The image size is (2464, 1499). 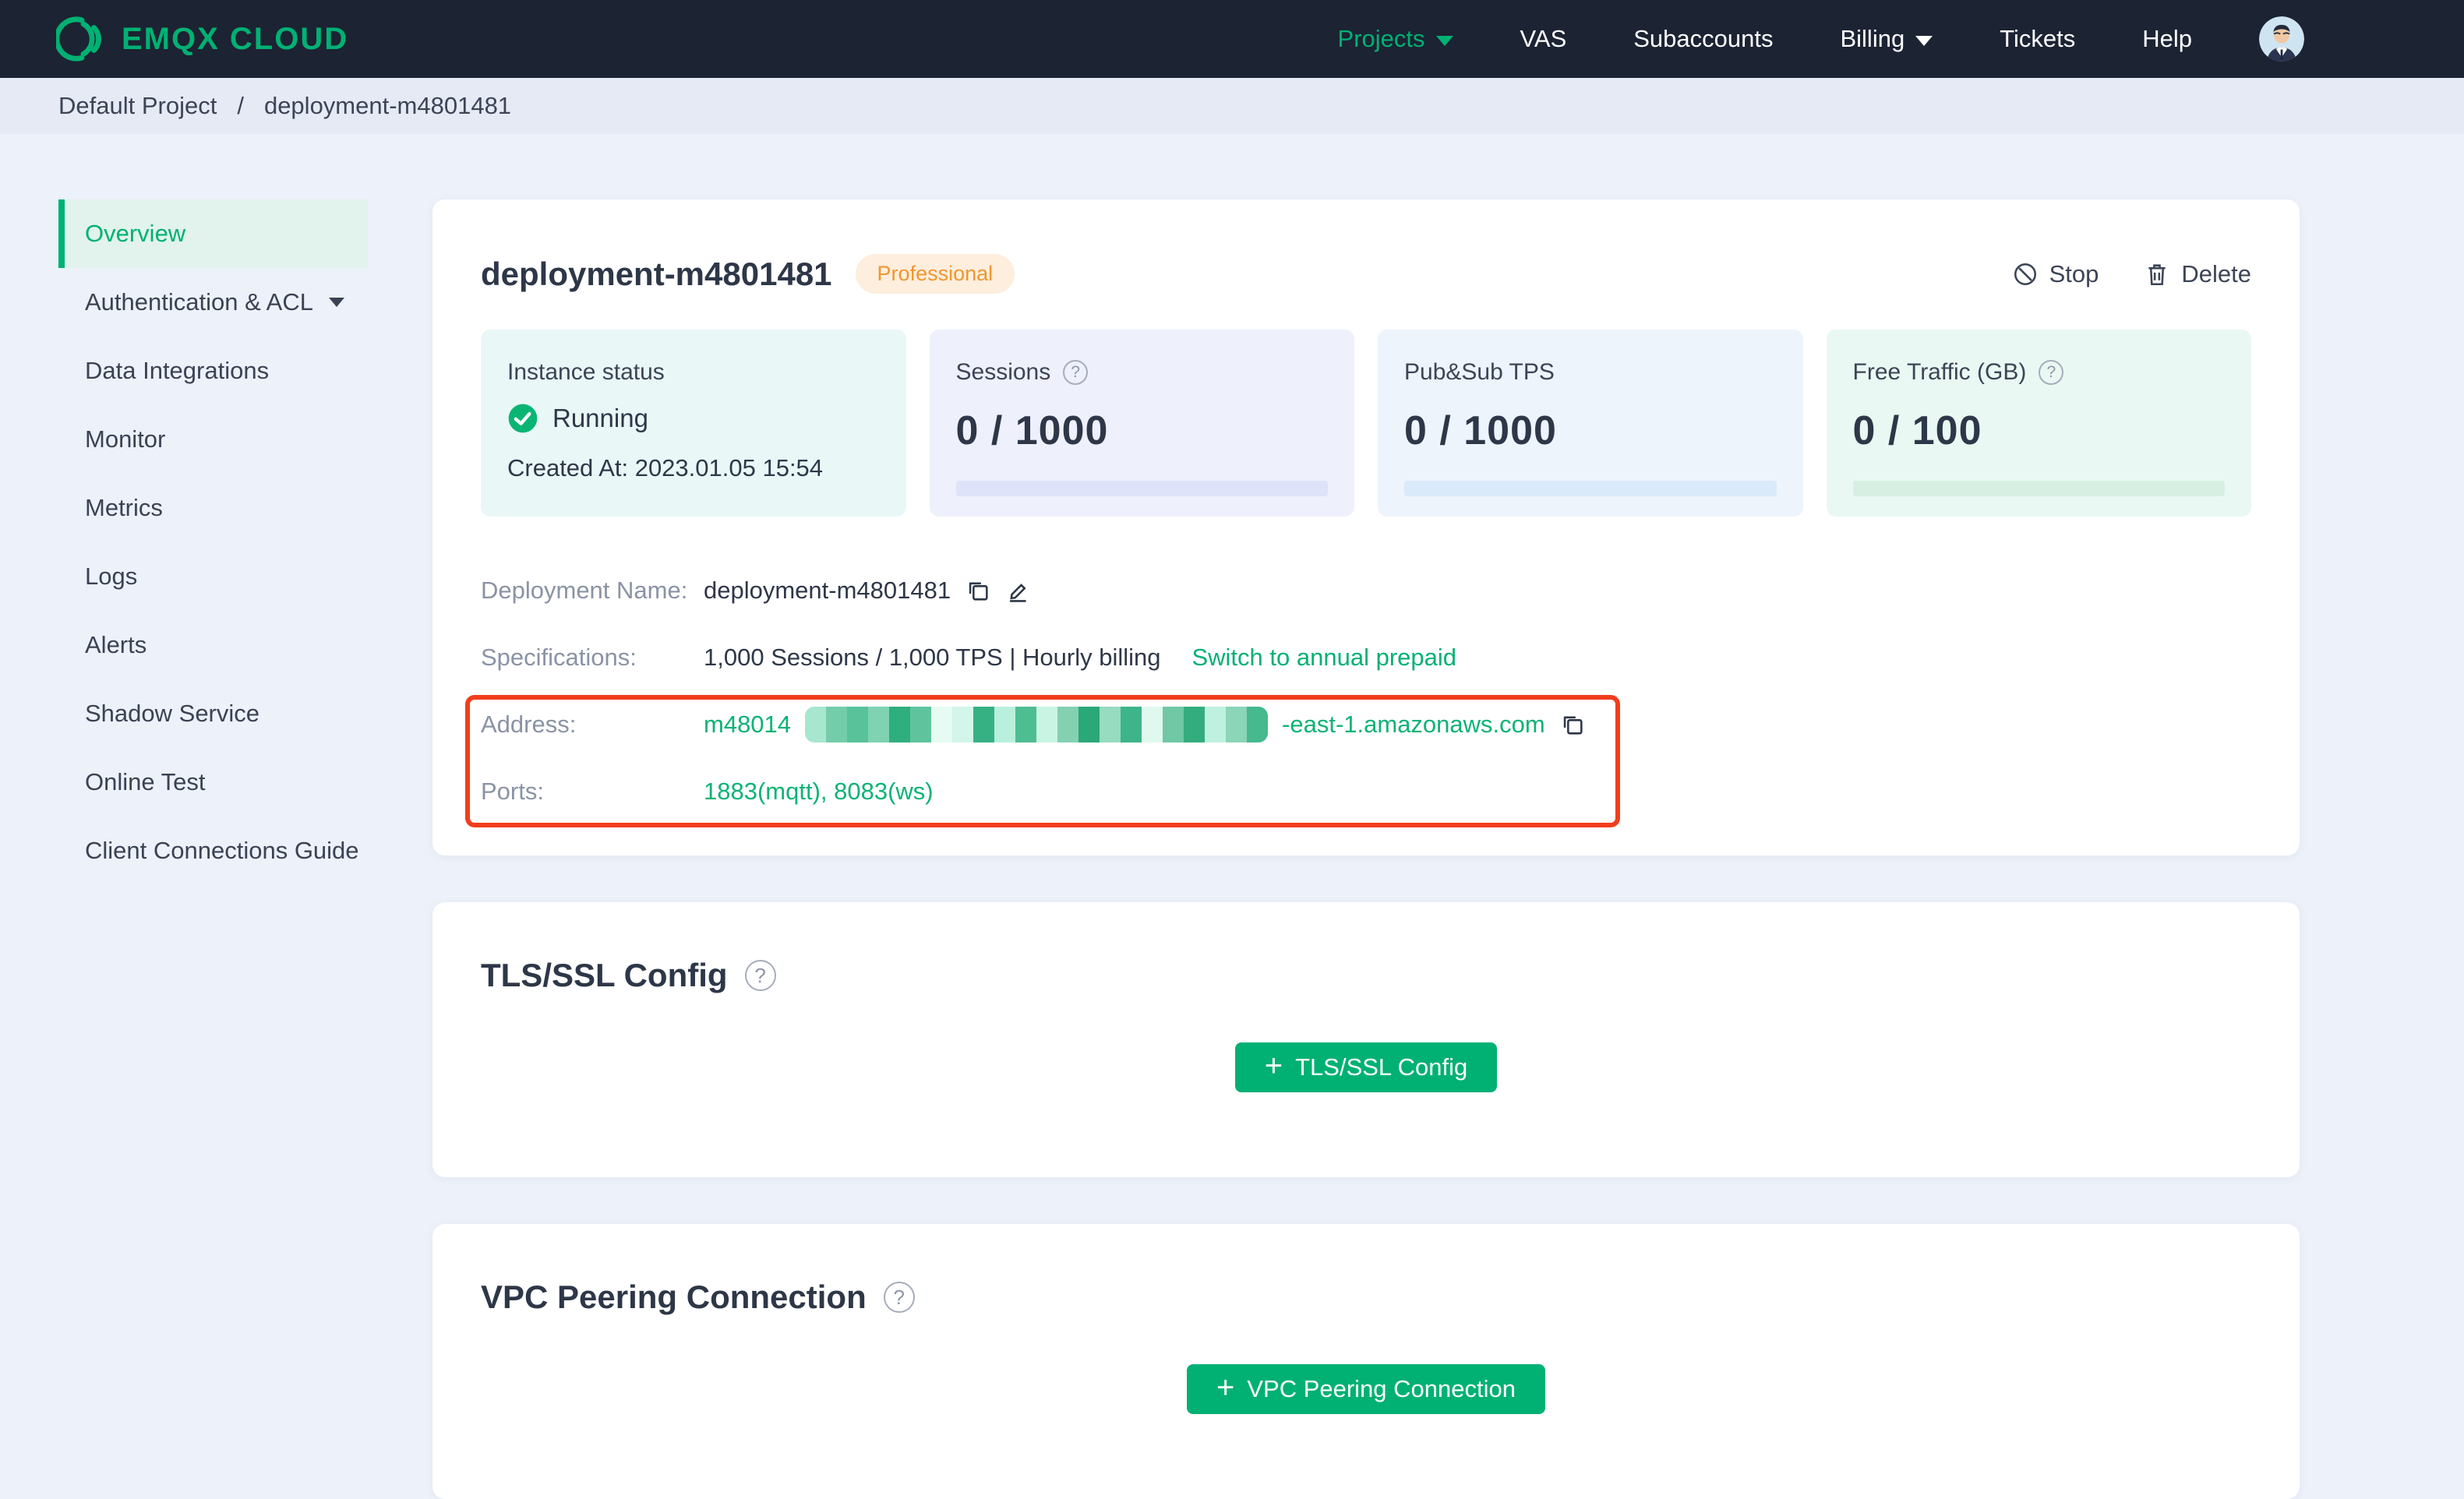 I want to click on deployment-name-value: deployment-m4801481, so click(x=827, y=590).